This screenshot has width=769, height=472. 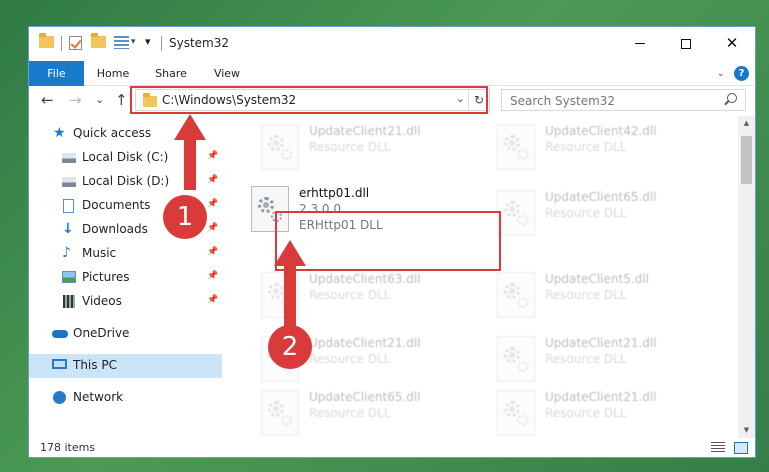 I want to click on folder-icon, so click(x=46, y=42).